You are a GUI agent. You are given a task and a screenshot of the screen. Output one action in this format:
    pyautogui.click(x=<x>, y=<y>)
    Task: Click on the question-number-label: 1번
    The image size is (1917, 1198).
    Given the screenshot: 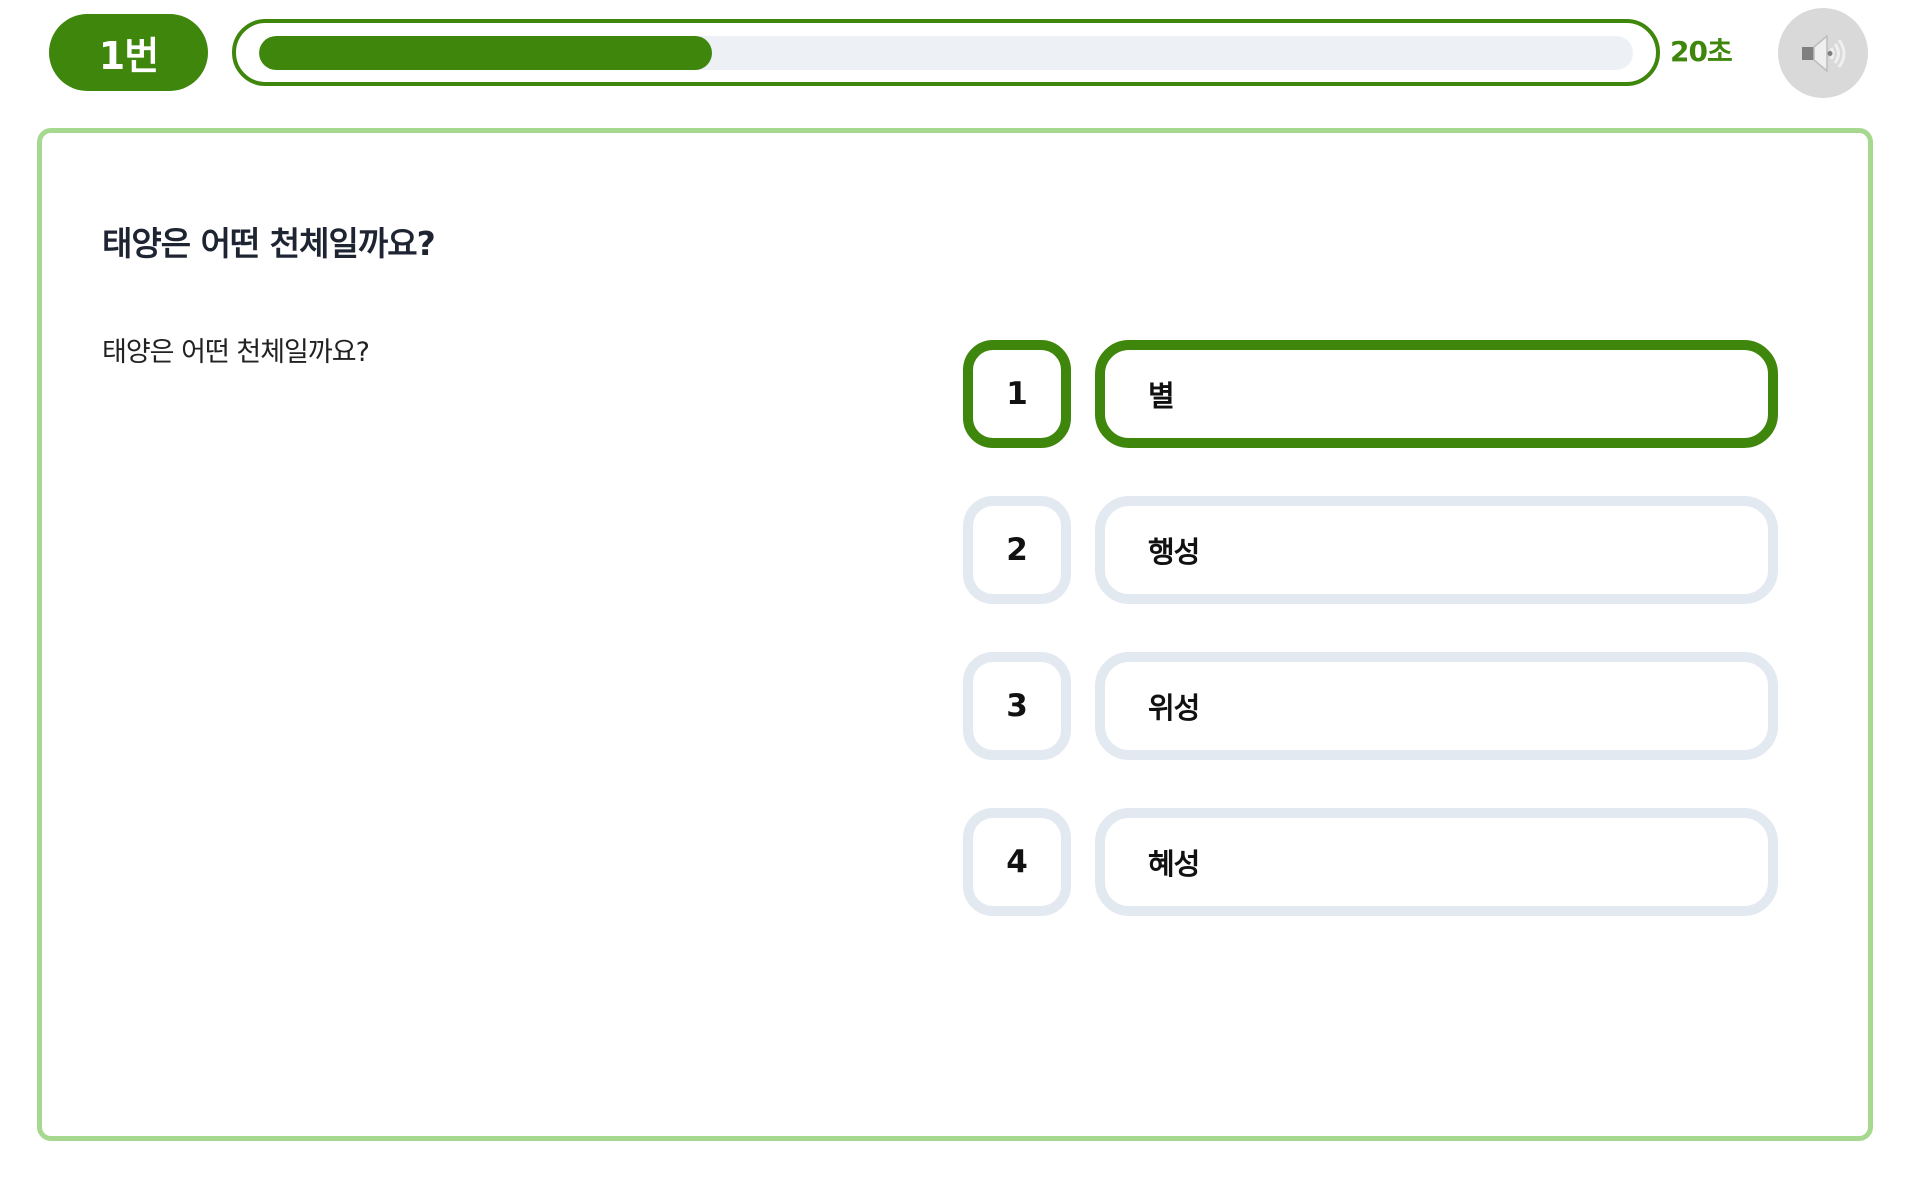 What is the action you would take?
    pyautogui.click(x=128, y=56)
    